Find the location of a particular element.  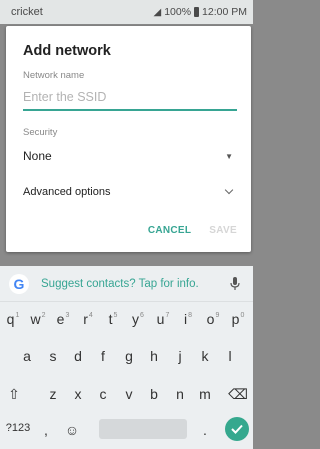

key-n: n is located at coordinates (180, 394).